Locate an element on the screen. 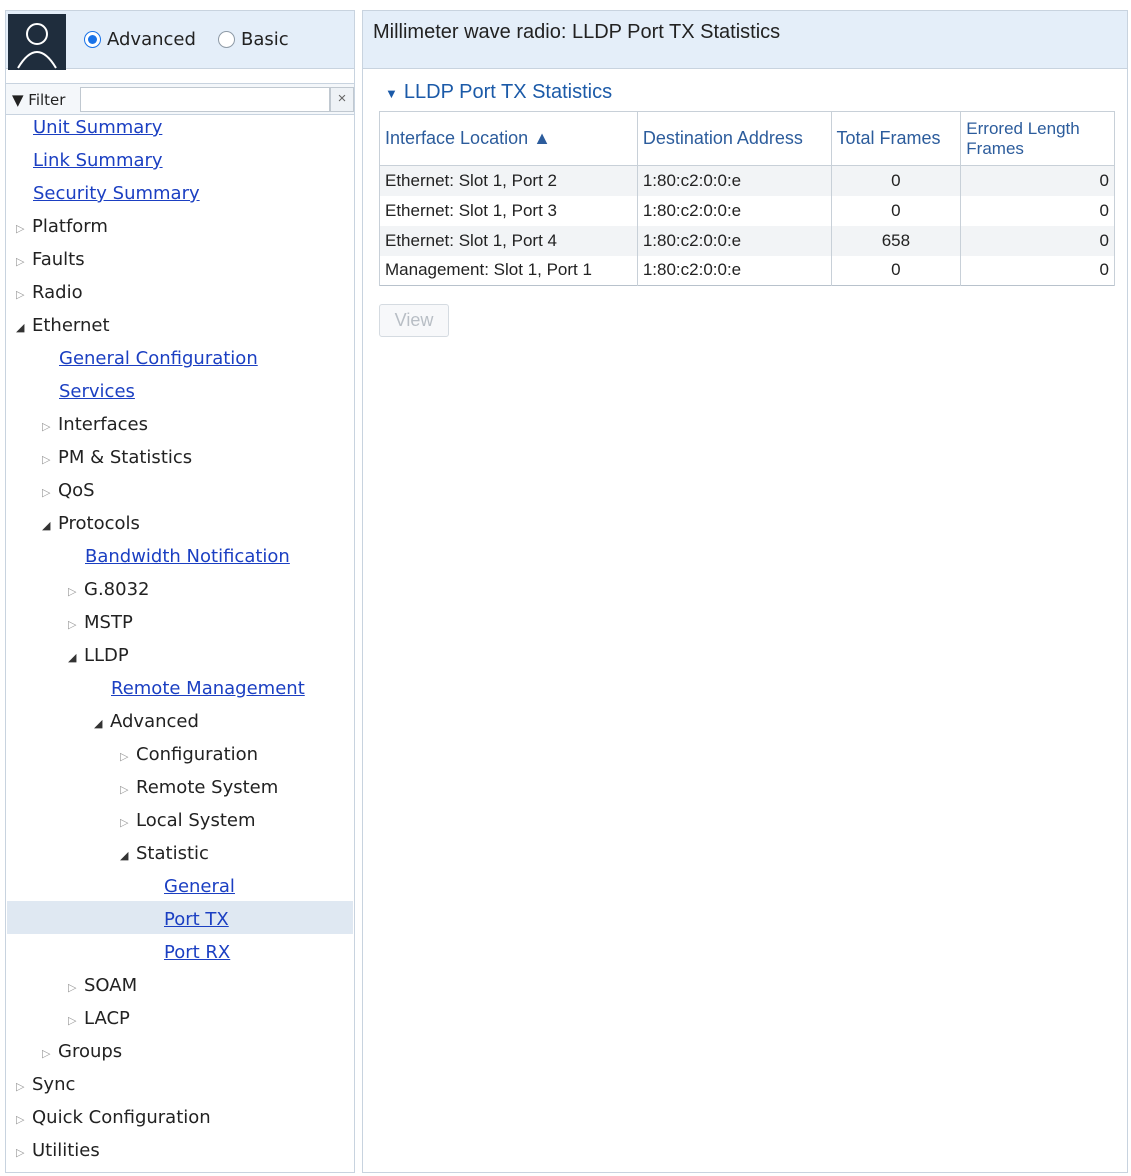 The width and height of the screenshot is (1131, 1176). nav-faults: ▷ Faults is located at coordinates (50, 260).